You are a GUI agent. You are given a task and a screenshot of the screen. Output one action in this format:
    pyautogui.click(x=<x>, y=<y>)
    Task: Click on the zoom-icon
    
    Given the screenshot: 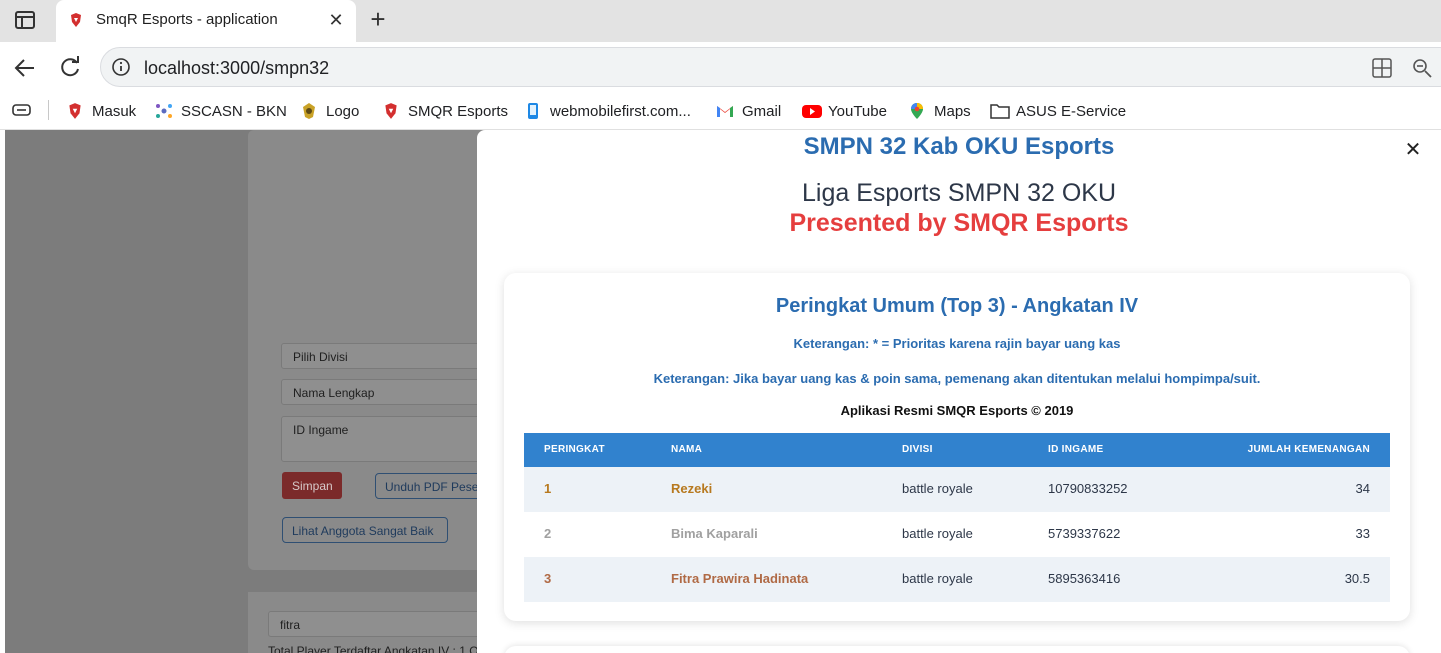 What is the action you would take?
    pyautogui.click(x=1422, y=68)
    